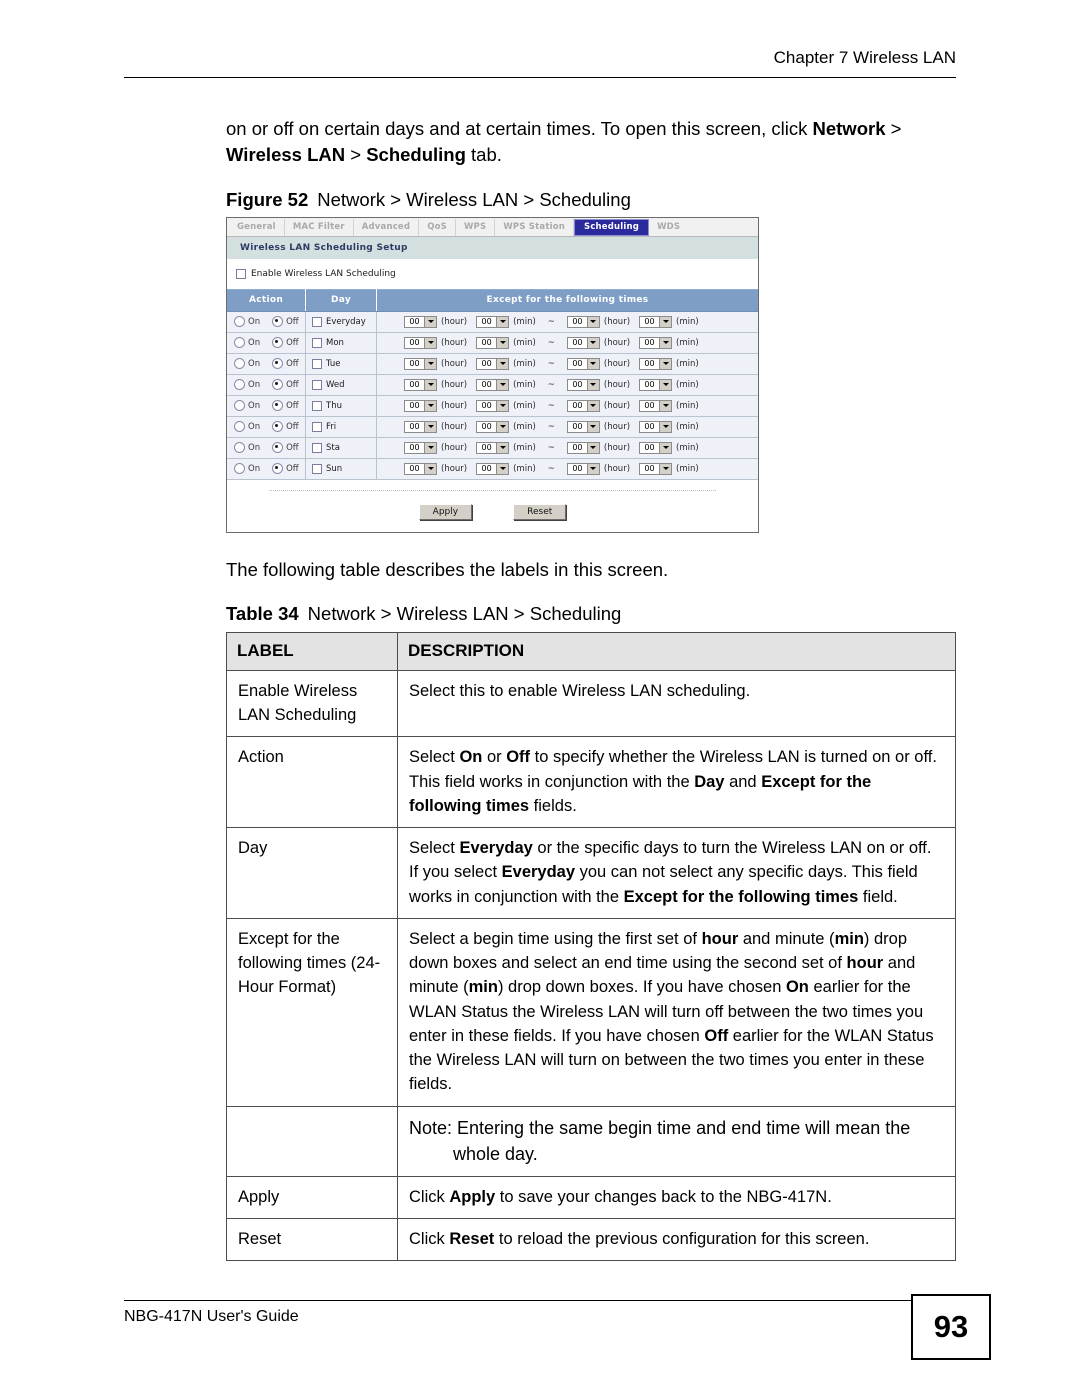  Describe the element at coordinates (386, 227) in the screenshot. I see `tab-advanced: Advanced` at that location.